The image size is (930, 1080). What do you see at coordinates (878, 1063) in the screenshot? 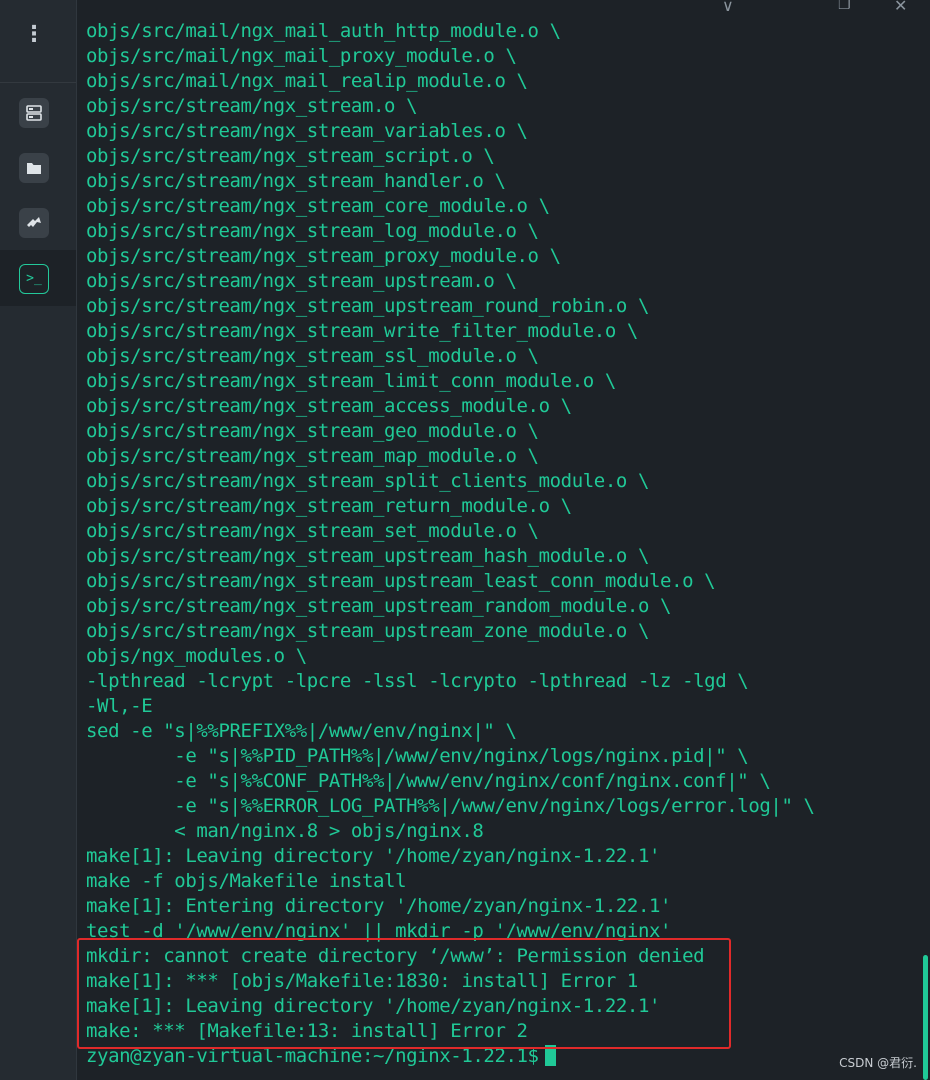
I see `watermark: CSDN @君衍.` at bounding box center [878, 1063].